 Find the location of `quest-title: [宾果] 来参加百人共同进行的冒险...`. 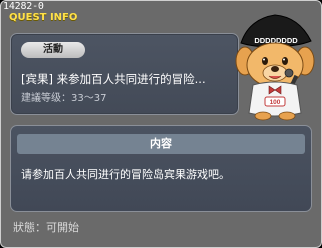

quest-title: [宾果] 来参加百人共同进行的冒险... is located at coordinates (113, 79).